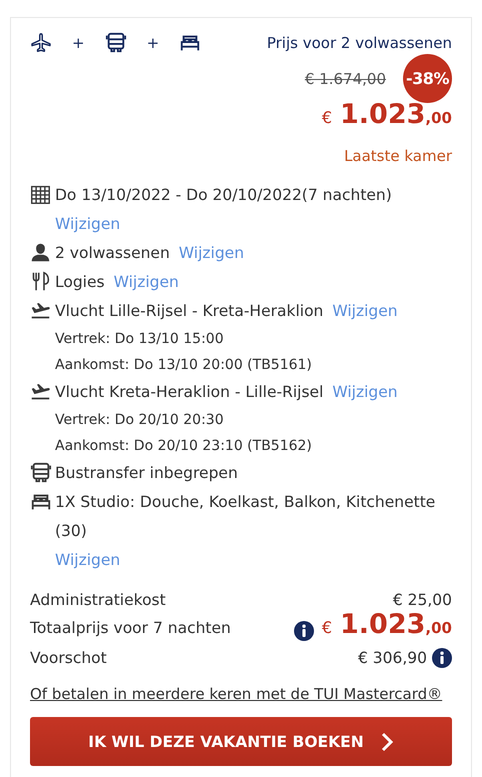  What do you see at coordinates (387, 742) in the screenshot?
I see `chevron-icon` at bounding box center [387, 742].